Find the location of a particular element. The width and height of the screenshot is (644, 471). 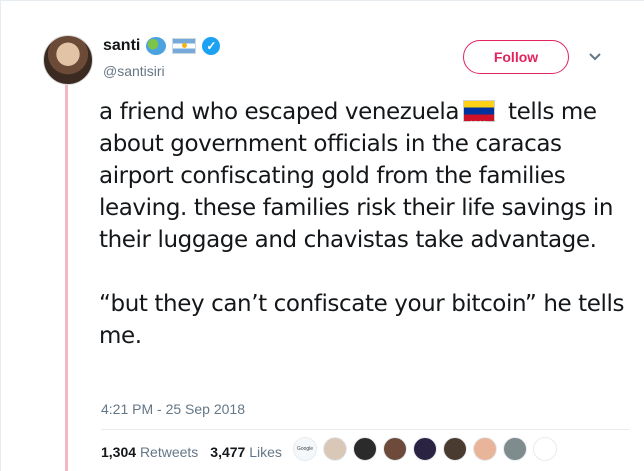

tweet-timestamp: 4:21 PM - 25 Sep 2018 is located at coordinates (173, 409).